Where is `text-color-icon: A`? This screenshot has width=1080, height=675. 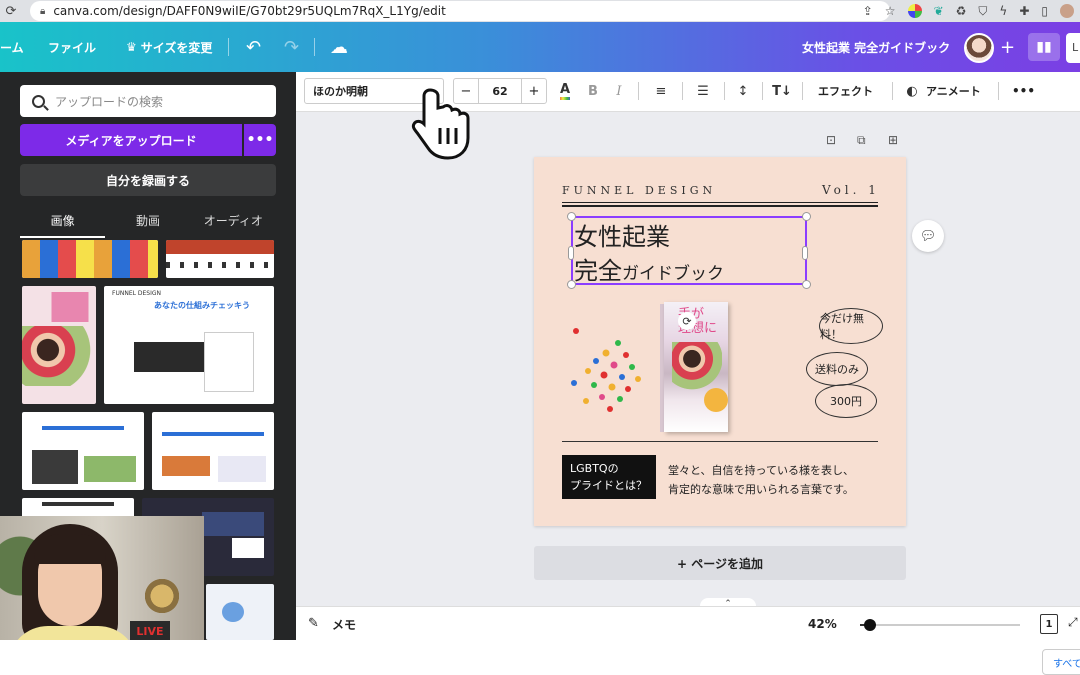 text-color-icon: A is located at coordinates (565, 91).